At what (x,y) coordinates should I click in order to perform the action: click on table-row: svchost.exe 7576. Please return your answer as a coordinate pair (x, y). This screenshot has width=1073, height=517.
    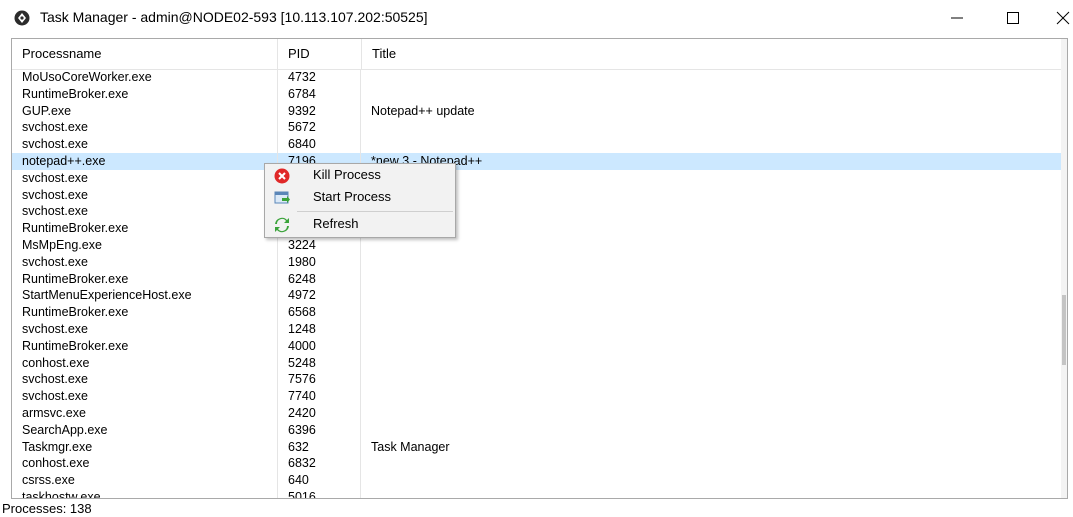
    Looking at the image, I should click on (536, 380).